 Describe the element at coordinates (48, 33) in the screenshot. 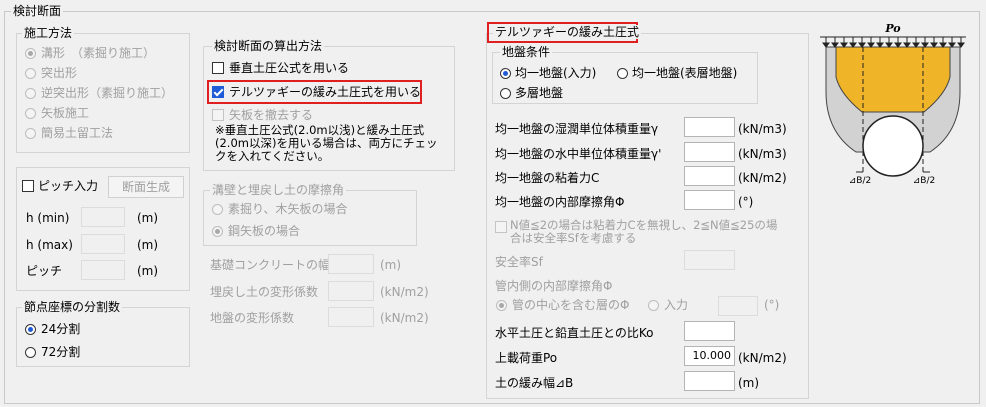

I see `construction-method-title: 施工方法` at that location.